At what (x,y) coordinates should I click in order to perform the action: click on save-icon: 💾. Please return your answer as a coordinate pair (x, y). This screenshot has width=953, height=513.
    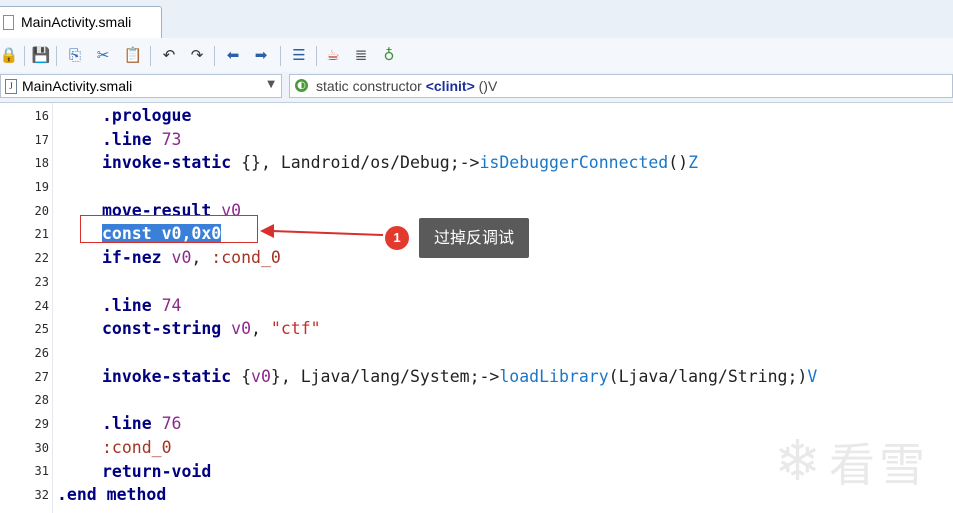
    Looking at the image, I should click on (41, 55).